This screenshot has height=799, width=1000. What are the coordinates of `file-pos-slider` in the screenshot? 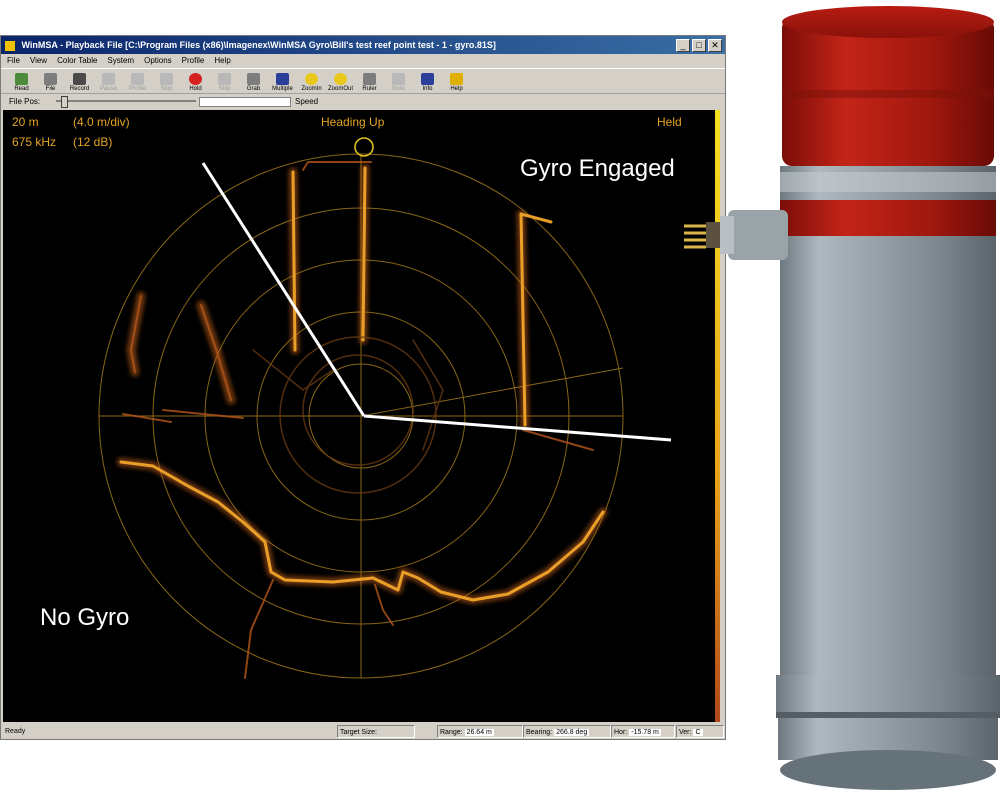 It's located at (126, 101).